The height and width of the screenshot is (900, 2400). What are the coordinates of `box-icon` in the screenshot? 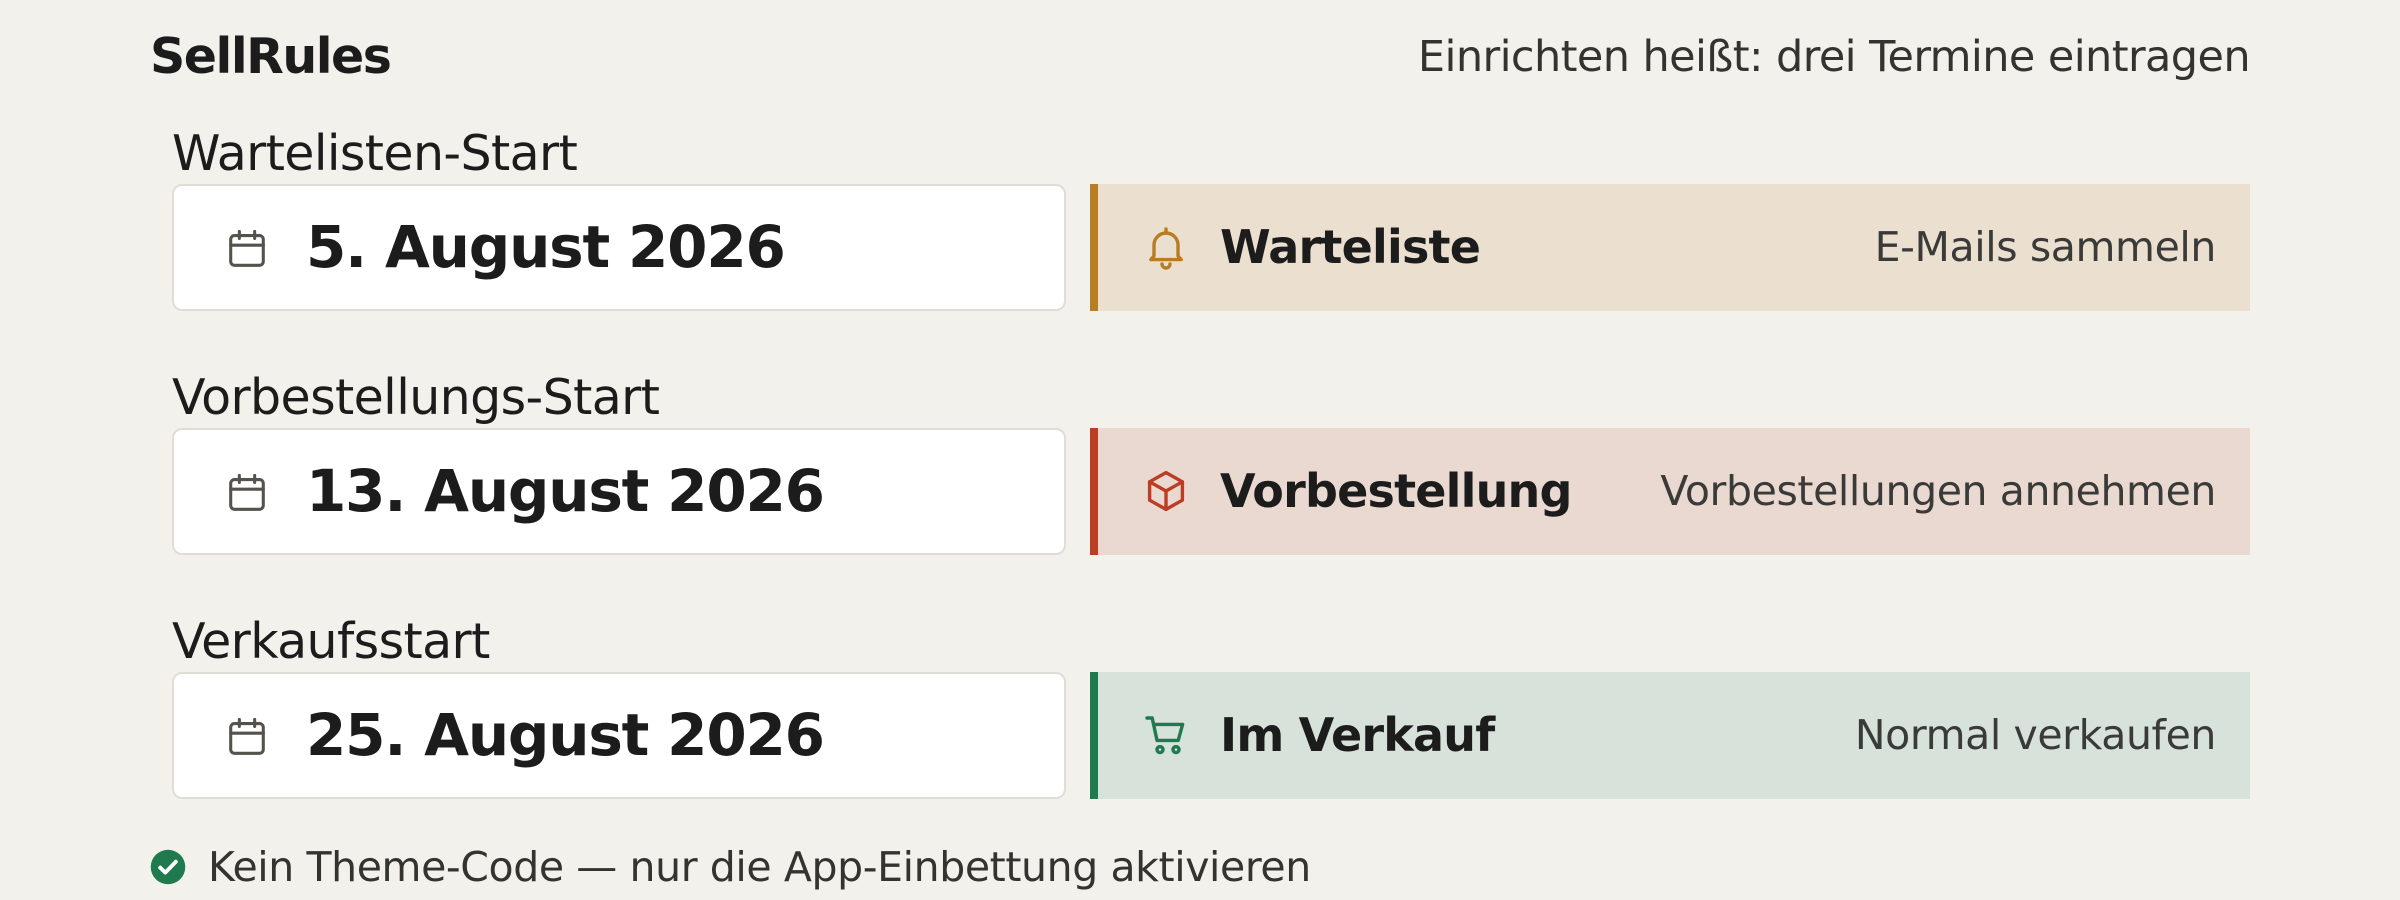 It's located at (1166, 491).